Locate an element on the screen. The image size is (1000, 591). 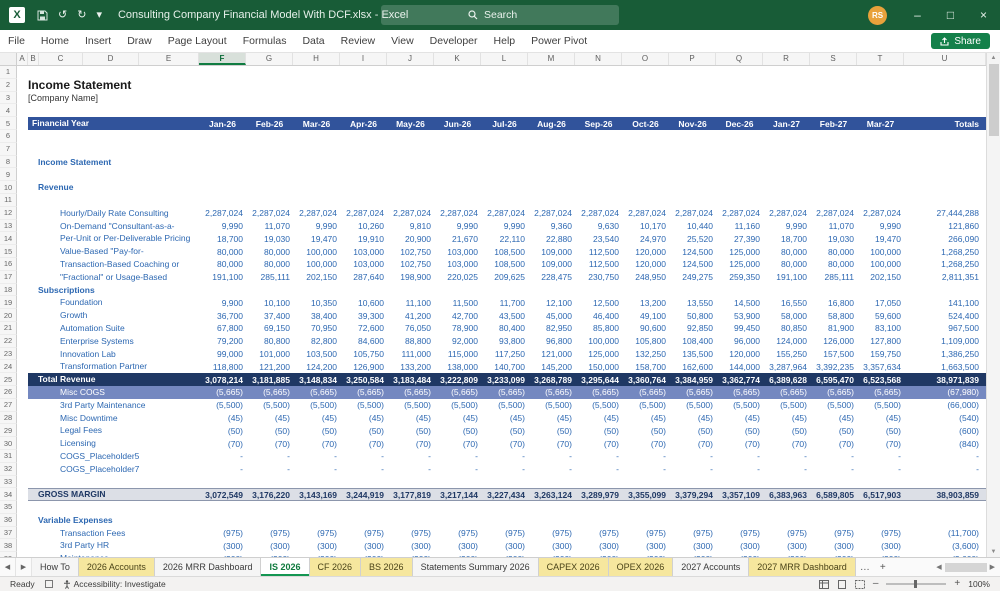
share-button: Share is located at coordinates (960, 41).